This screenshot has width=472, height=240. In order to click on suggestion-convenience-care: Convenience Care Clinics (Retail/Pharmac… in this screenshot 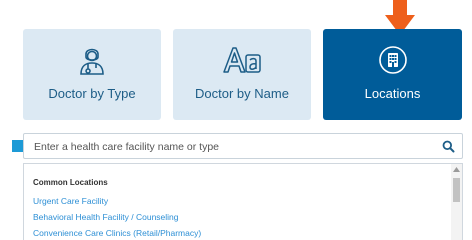, I will do `click(117, 233)`.